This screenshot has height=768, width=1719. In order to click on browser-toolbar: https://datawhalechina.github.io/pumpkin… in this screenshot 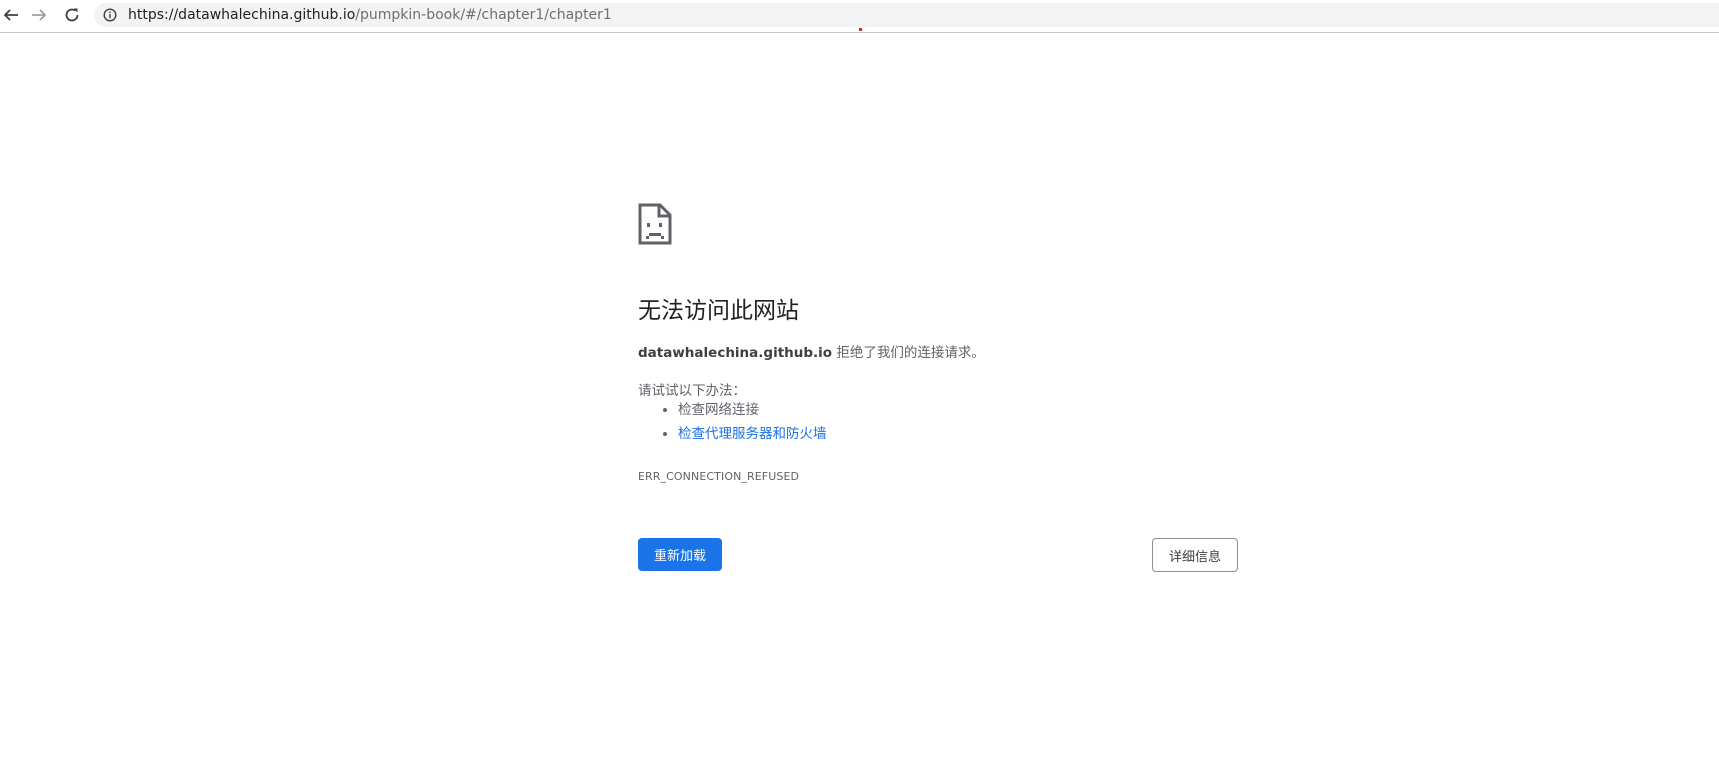, I will do `click(859, 16)`.